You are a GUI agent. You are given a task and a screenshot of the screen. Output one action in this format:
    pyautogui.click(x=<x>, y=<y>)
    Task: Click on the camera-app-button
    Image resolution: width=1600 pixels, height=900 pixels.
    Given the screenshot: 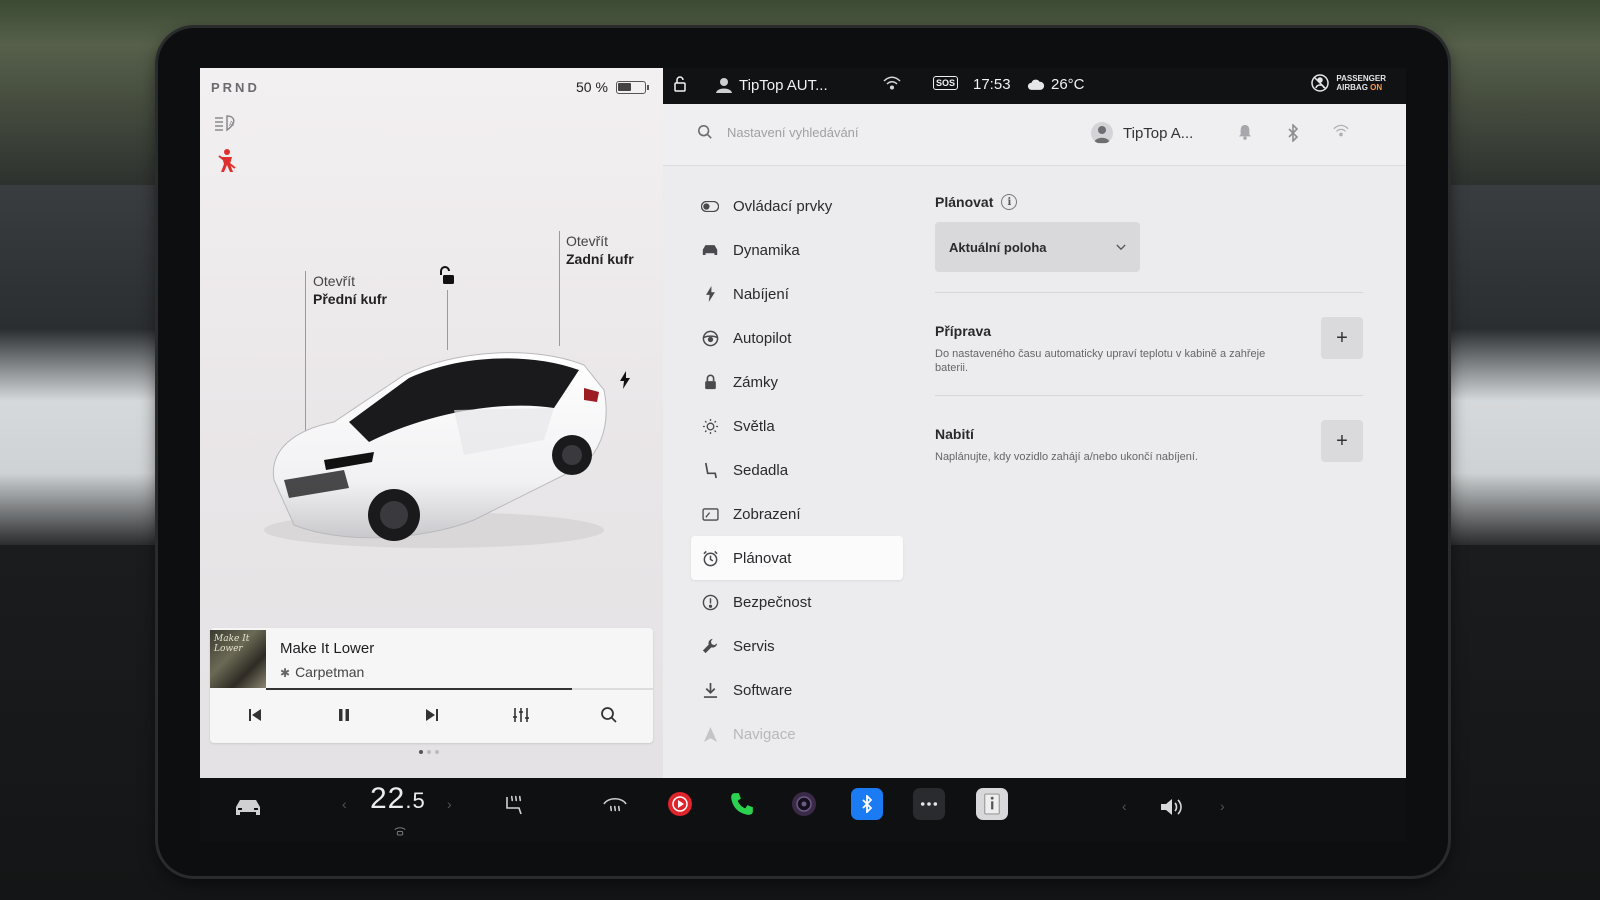 What is the action you would take?
    pyautogui.click(x=804, y=804)
    